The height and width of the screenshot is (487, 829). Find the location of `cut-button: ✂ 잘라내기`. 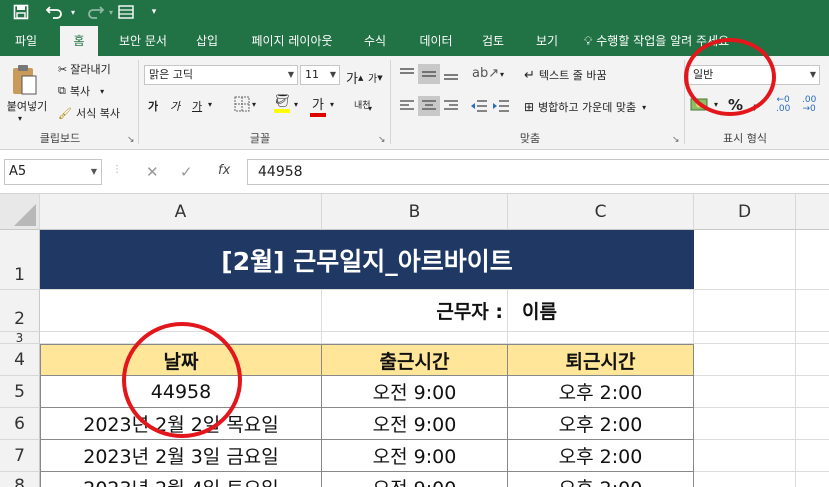

cut-button: ✂ 잘라내기 is located at coordinates (84, 69).